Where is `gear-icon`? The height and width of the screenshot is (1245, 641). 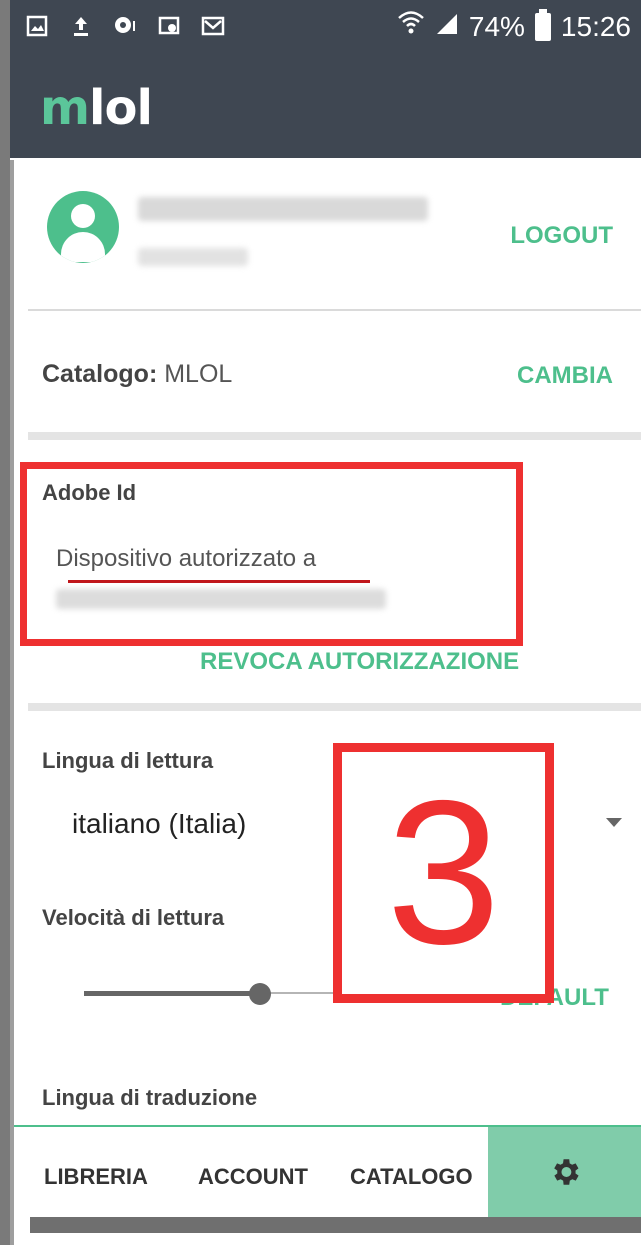 gear-icon is located at coordinates (566, 1172).